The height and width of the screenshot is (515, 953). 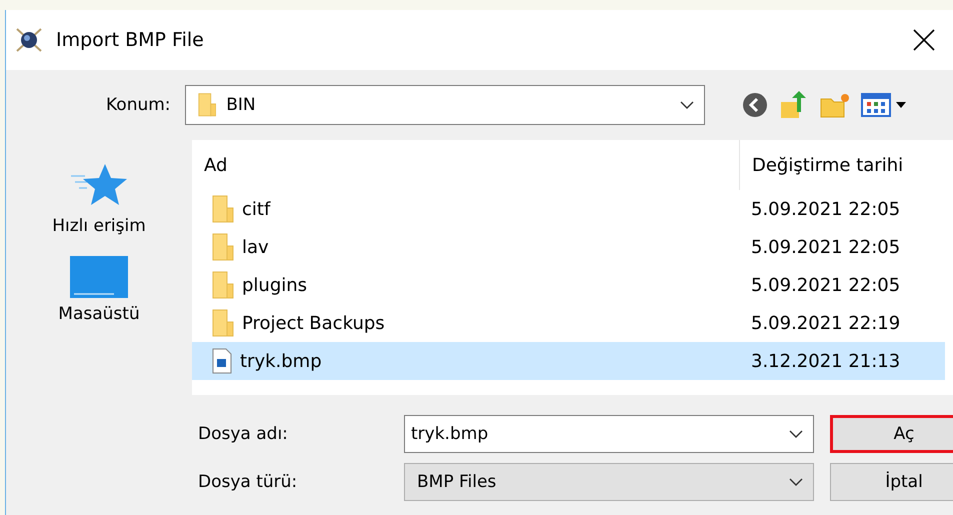 I want to click on location-dropdown: BIN, so click(x=444, y=105).